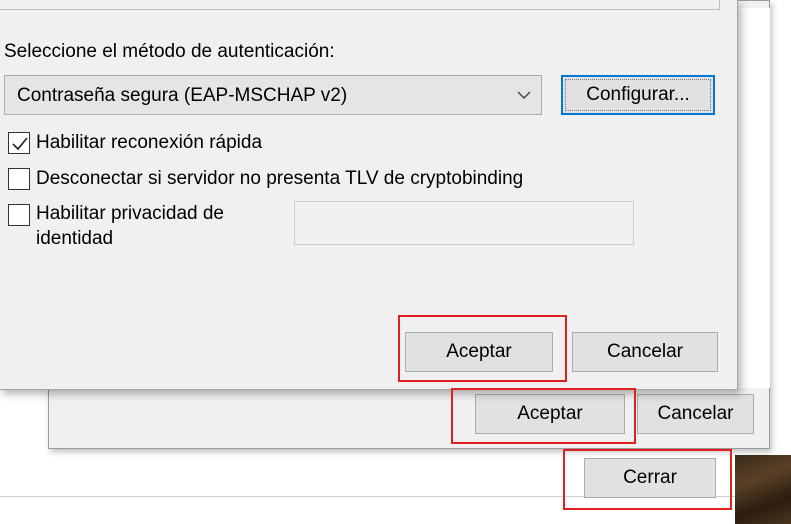 The height and width of the screenshot is (524, 791). What do you see at coordinates (524, 95) in the screenshot?
I see `chevron-down-icon` at bounding box center [524, 95].